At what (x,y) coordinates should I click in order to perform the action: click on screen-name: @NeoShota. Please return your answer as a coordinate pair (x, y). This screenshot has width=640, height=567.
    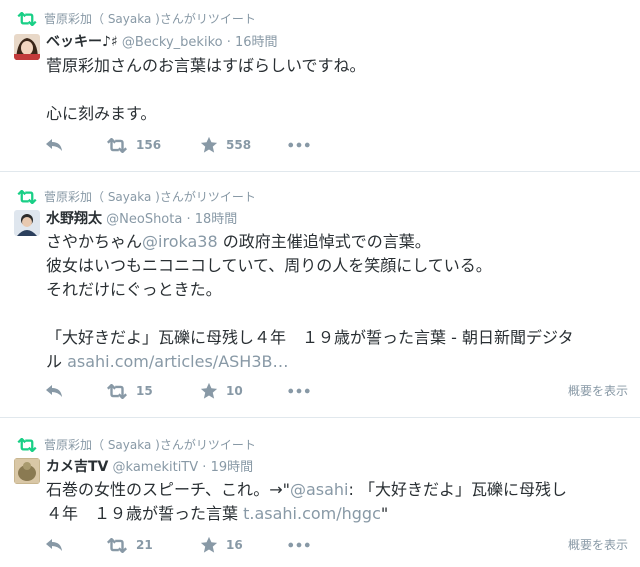
    Looking at the image, I should click on (144, 219).